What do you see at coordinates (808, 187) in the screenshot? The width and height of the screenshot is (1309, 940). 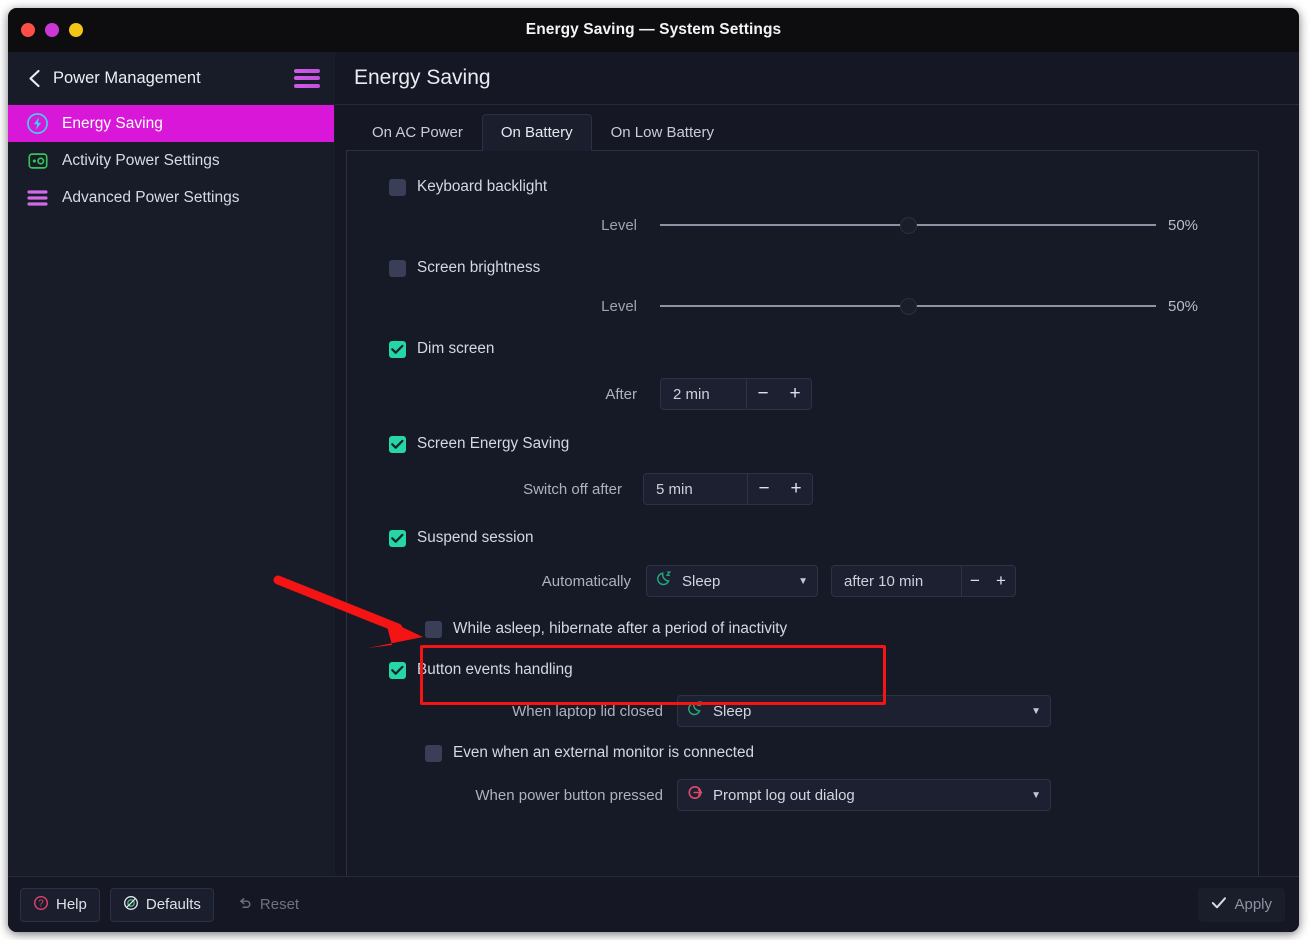 I see `keyboard-backlight-row: Keyboard backlight` at bounding box center [808, 187].